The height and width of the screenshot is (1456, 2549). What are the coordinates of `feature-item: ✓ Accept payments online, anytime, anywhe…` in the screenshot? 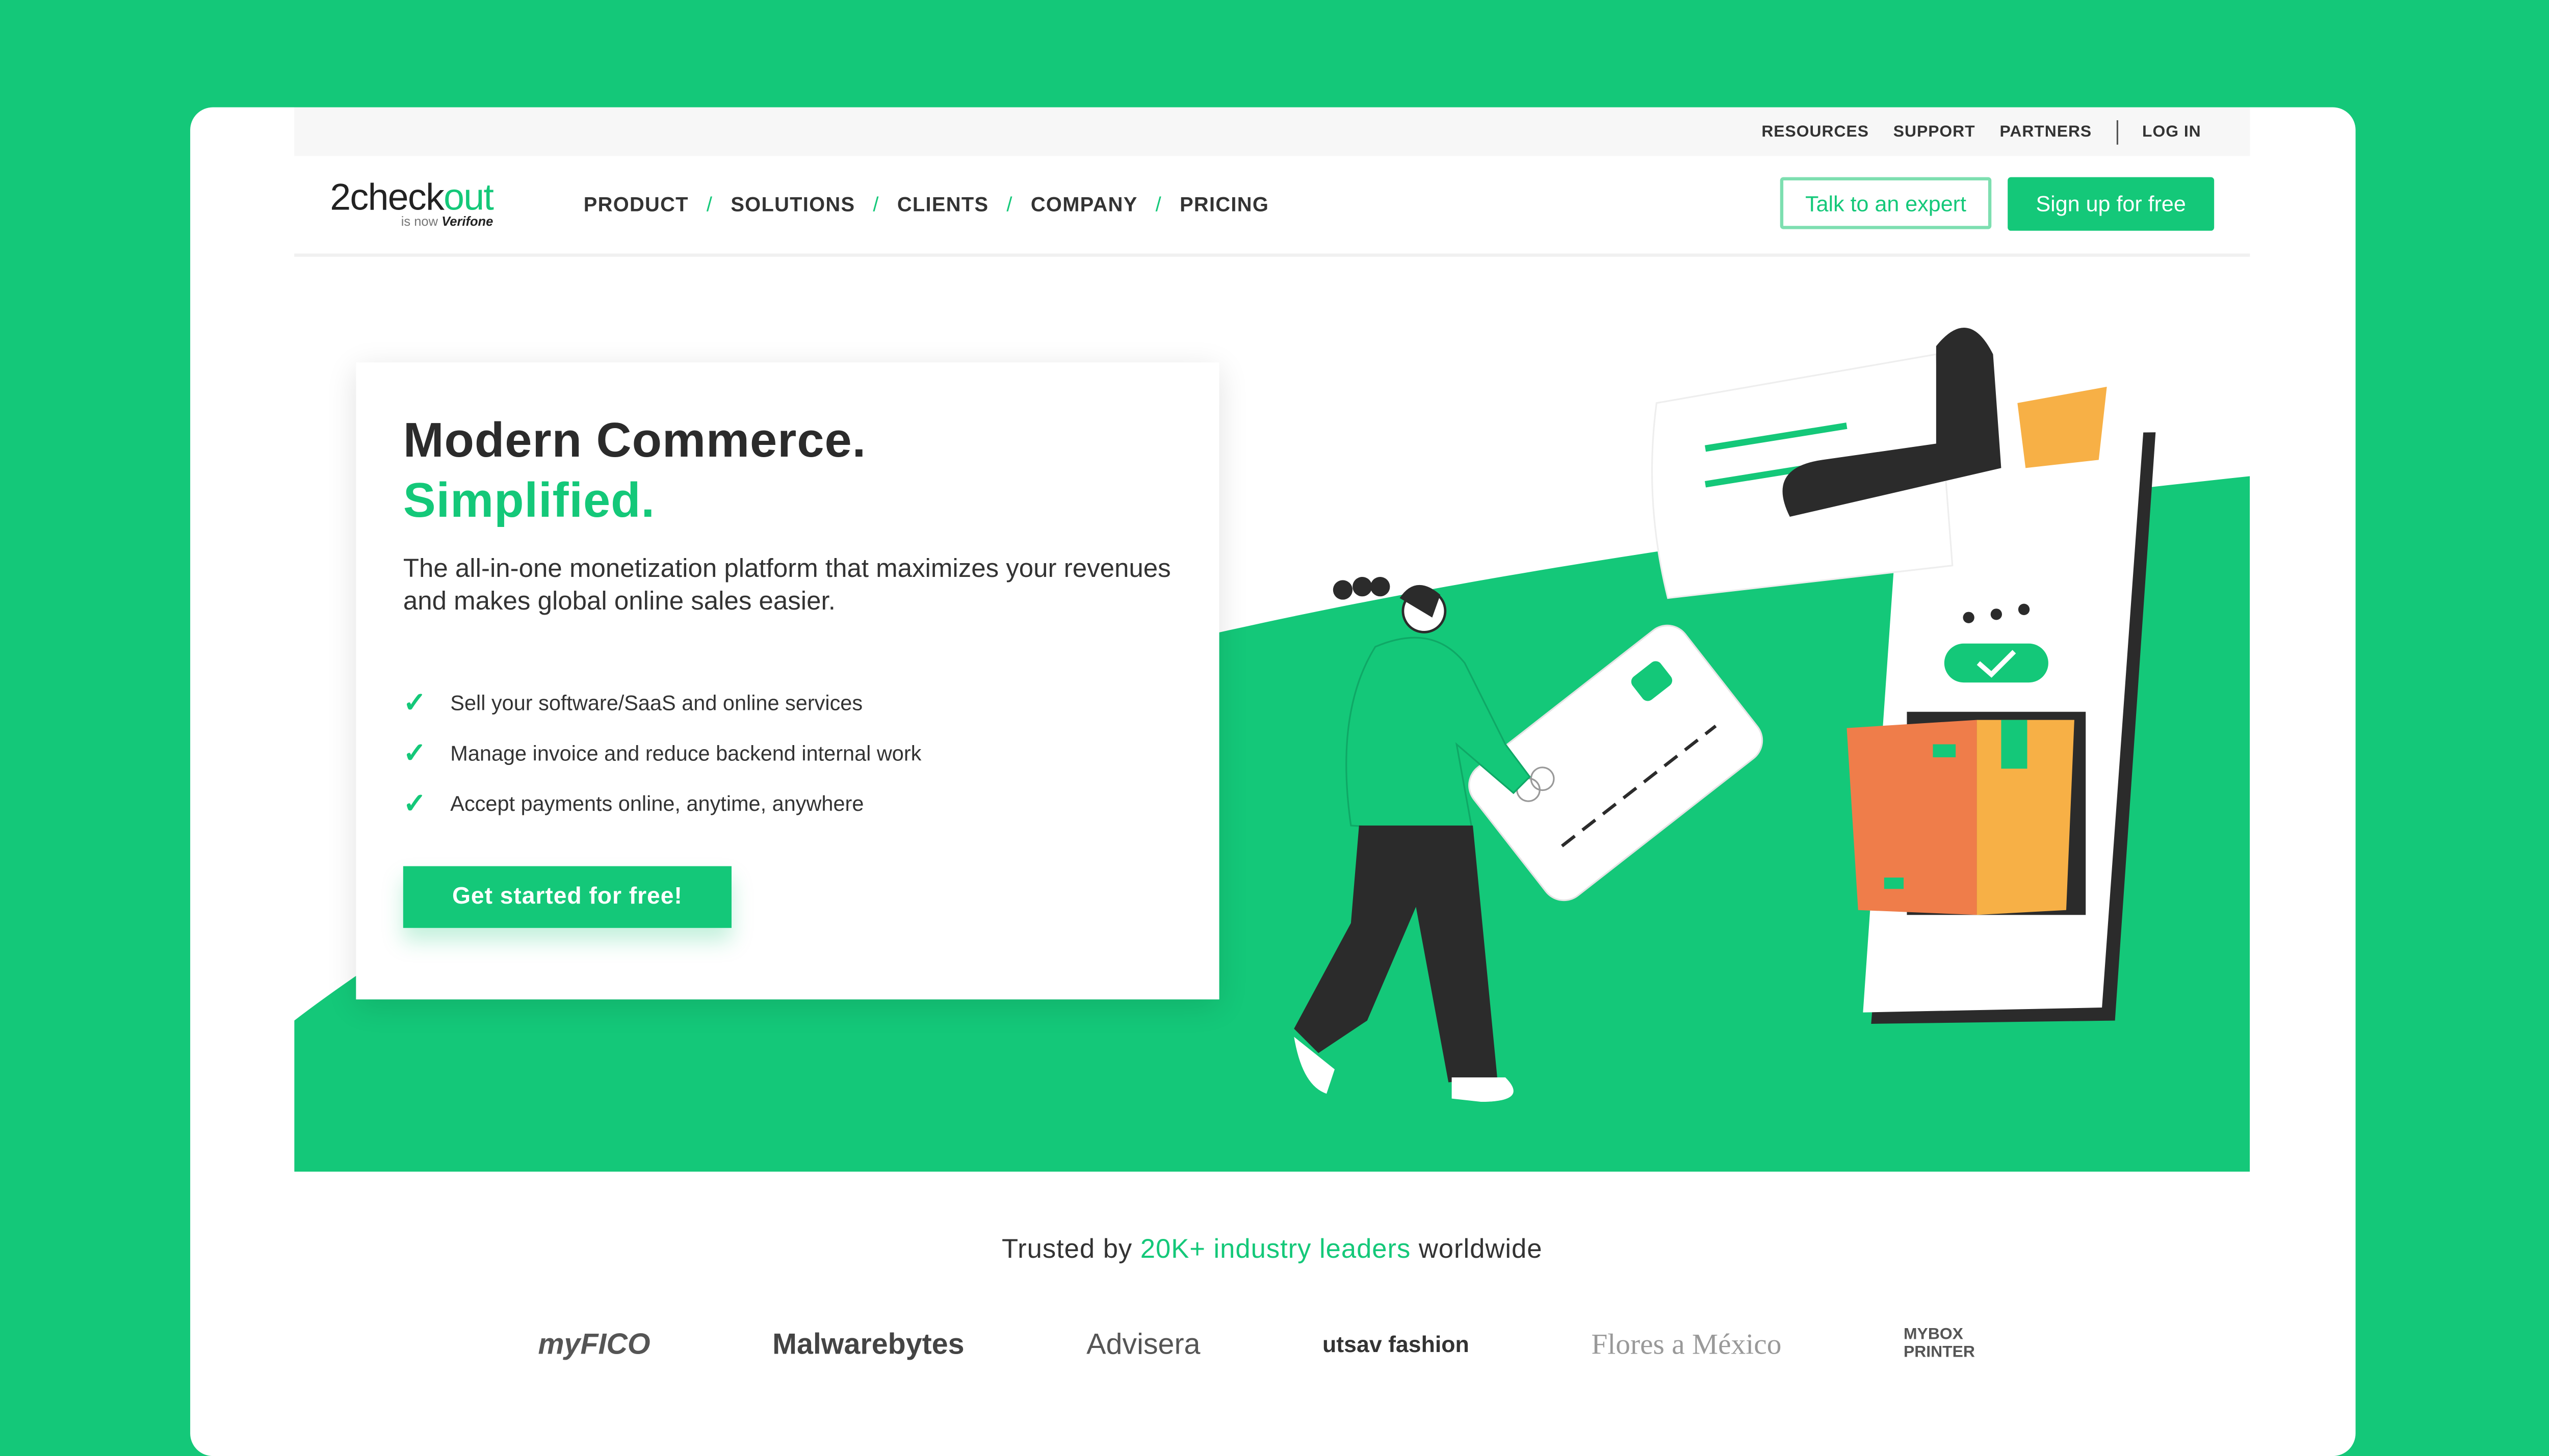 It's located at (662, 803).